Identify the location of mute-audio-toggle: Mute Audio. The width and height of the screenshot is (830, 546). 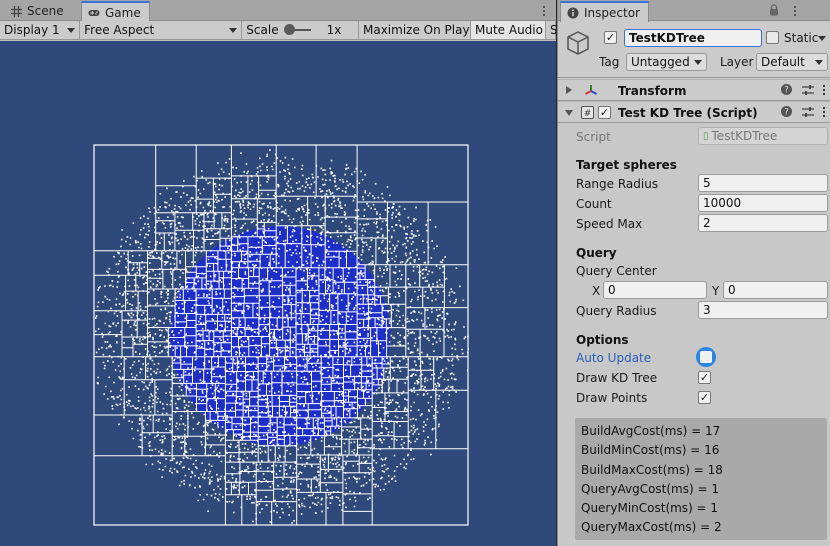
(508, 30).